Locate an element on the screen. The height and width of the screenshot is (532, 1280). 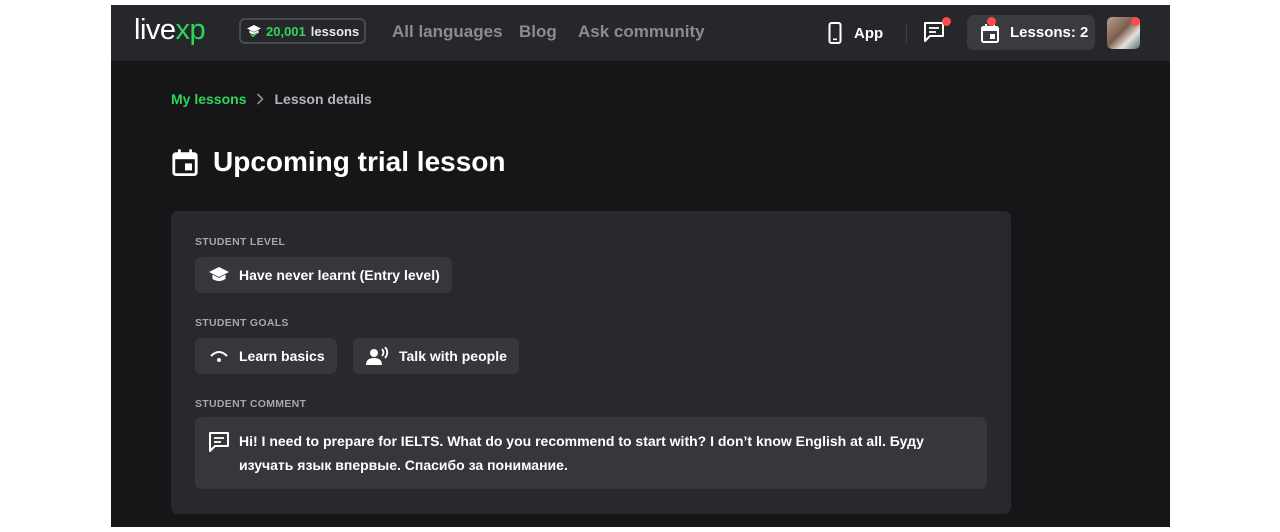
lessons-count-badge: 20,001 lessons is located at coordinates (302, 31).